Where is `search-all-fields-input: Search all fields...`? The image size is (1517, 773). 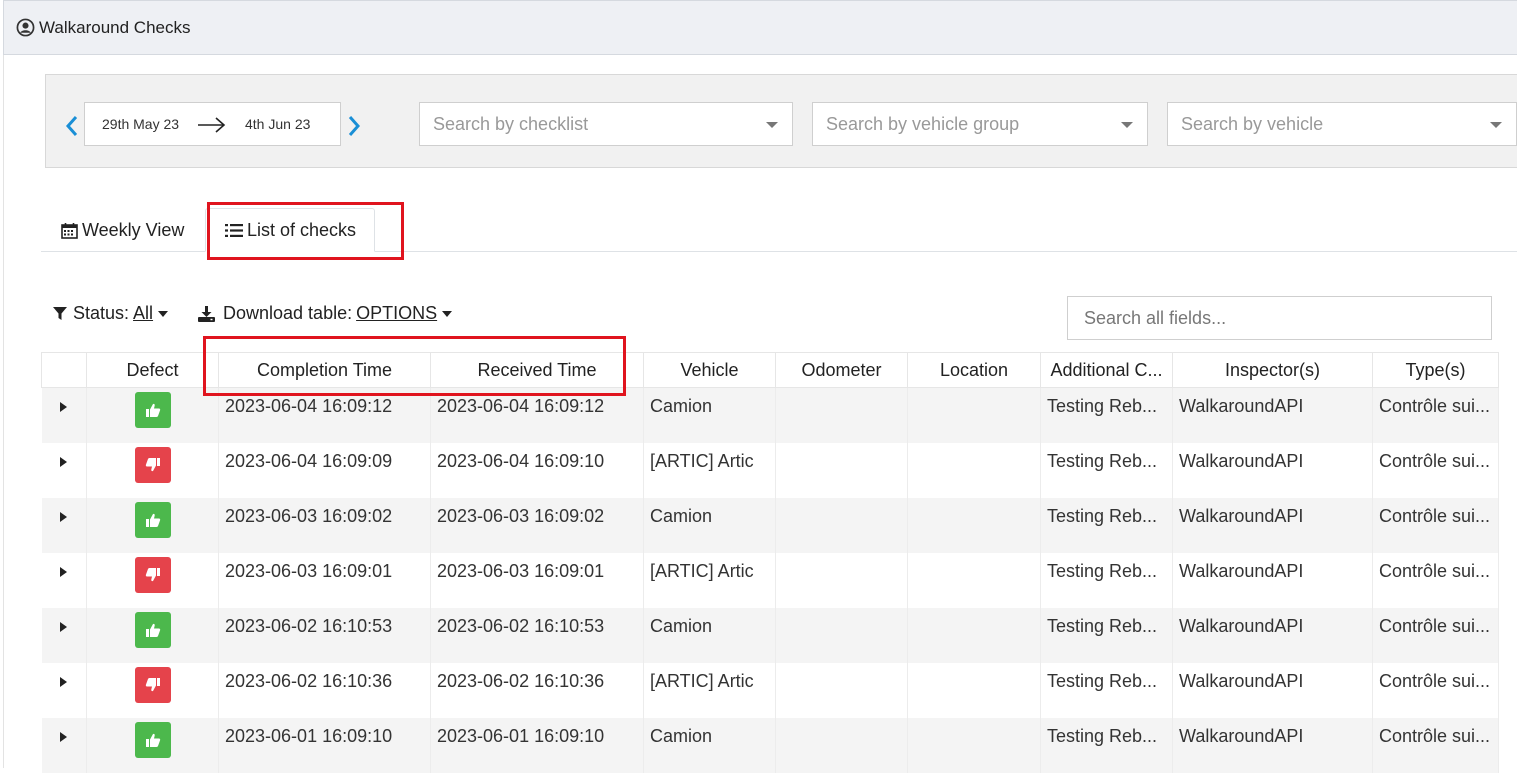
search-all-fields-input: Search all fields... is located at coordinates (1279, 318).